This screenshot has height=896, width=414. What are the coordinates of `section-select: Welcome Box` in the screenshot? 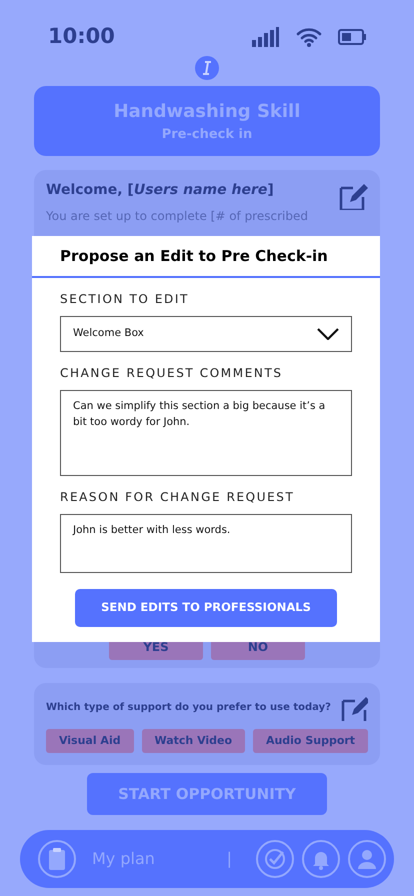 It's located at (206, 334).